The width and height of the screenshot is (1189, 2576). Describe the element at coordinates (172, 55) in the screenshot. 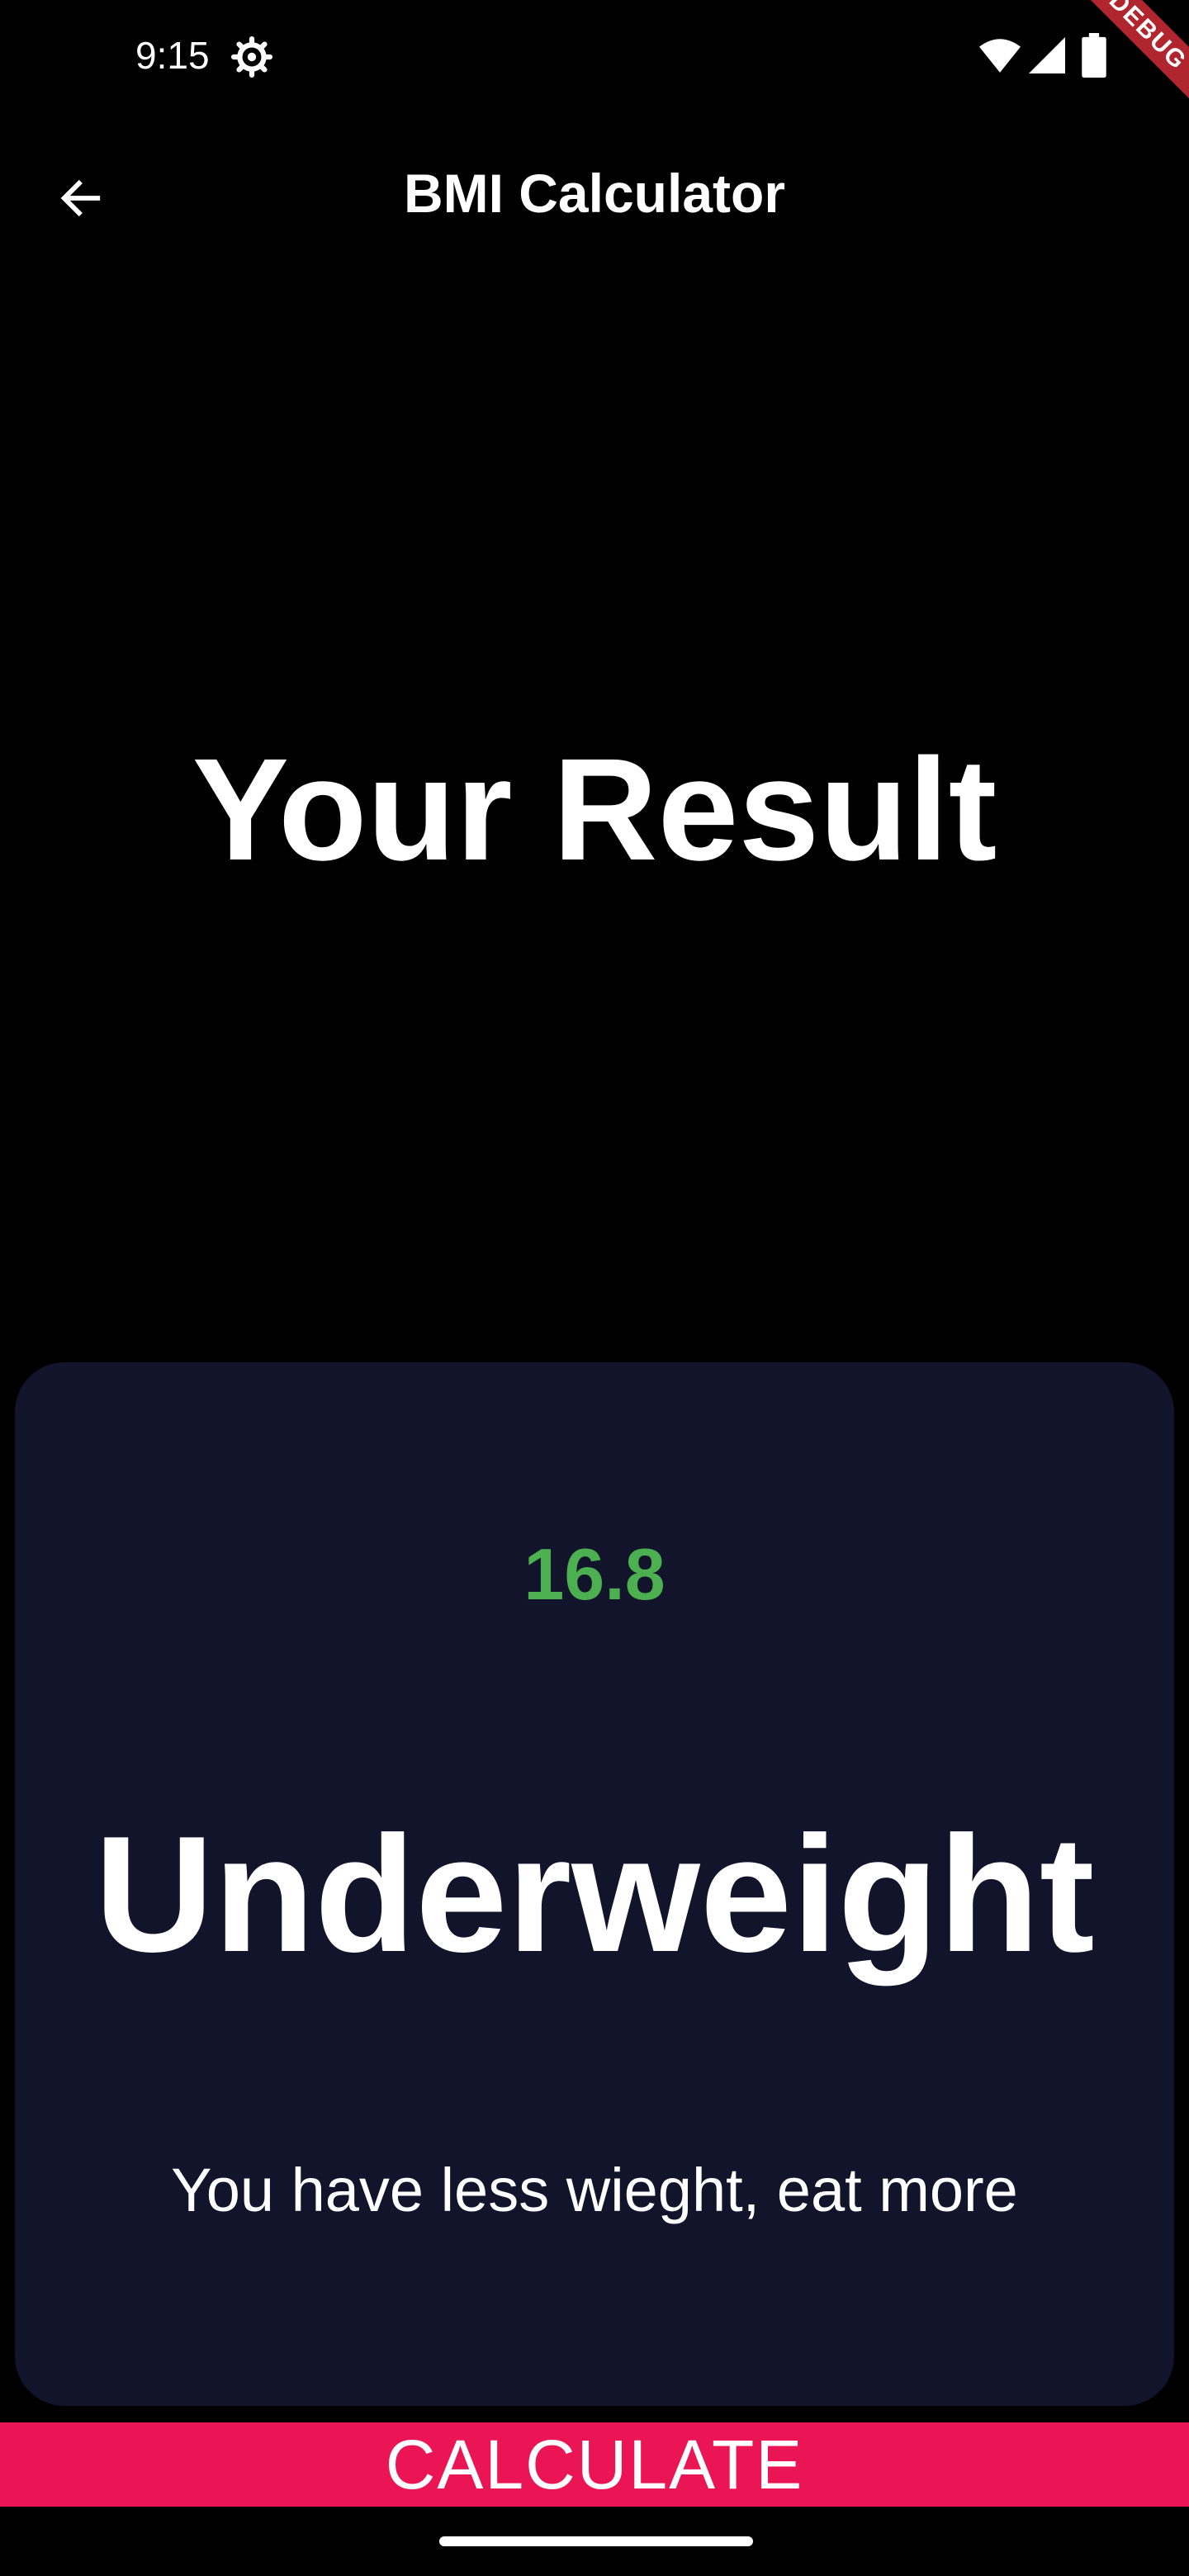

I see `status-time: 9:15` at that location.